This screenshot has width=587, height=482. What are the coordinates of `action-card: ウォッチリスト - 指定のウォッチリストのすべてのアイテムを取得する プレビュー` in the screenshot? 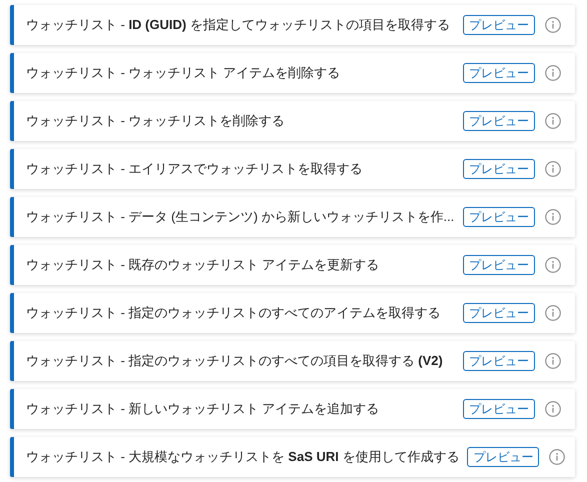 It's located at (292, 313).